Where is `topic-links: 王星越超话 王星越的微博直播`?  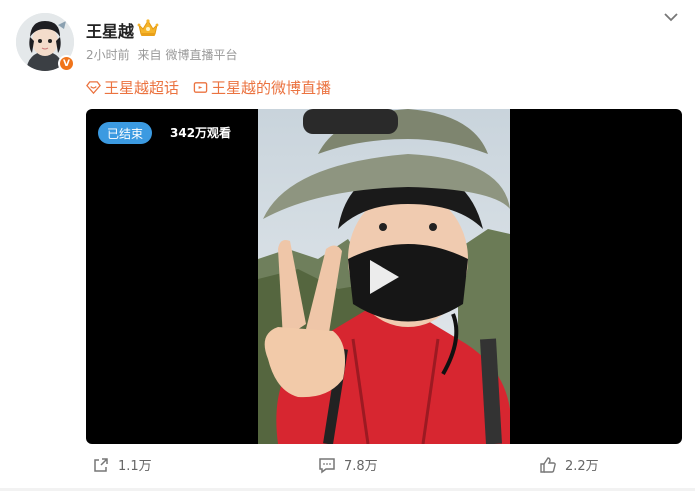
topic-links: 王星越超话 王星越的微博直播 is located at coordinates (208, 87).